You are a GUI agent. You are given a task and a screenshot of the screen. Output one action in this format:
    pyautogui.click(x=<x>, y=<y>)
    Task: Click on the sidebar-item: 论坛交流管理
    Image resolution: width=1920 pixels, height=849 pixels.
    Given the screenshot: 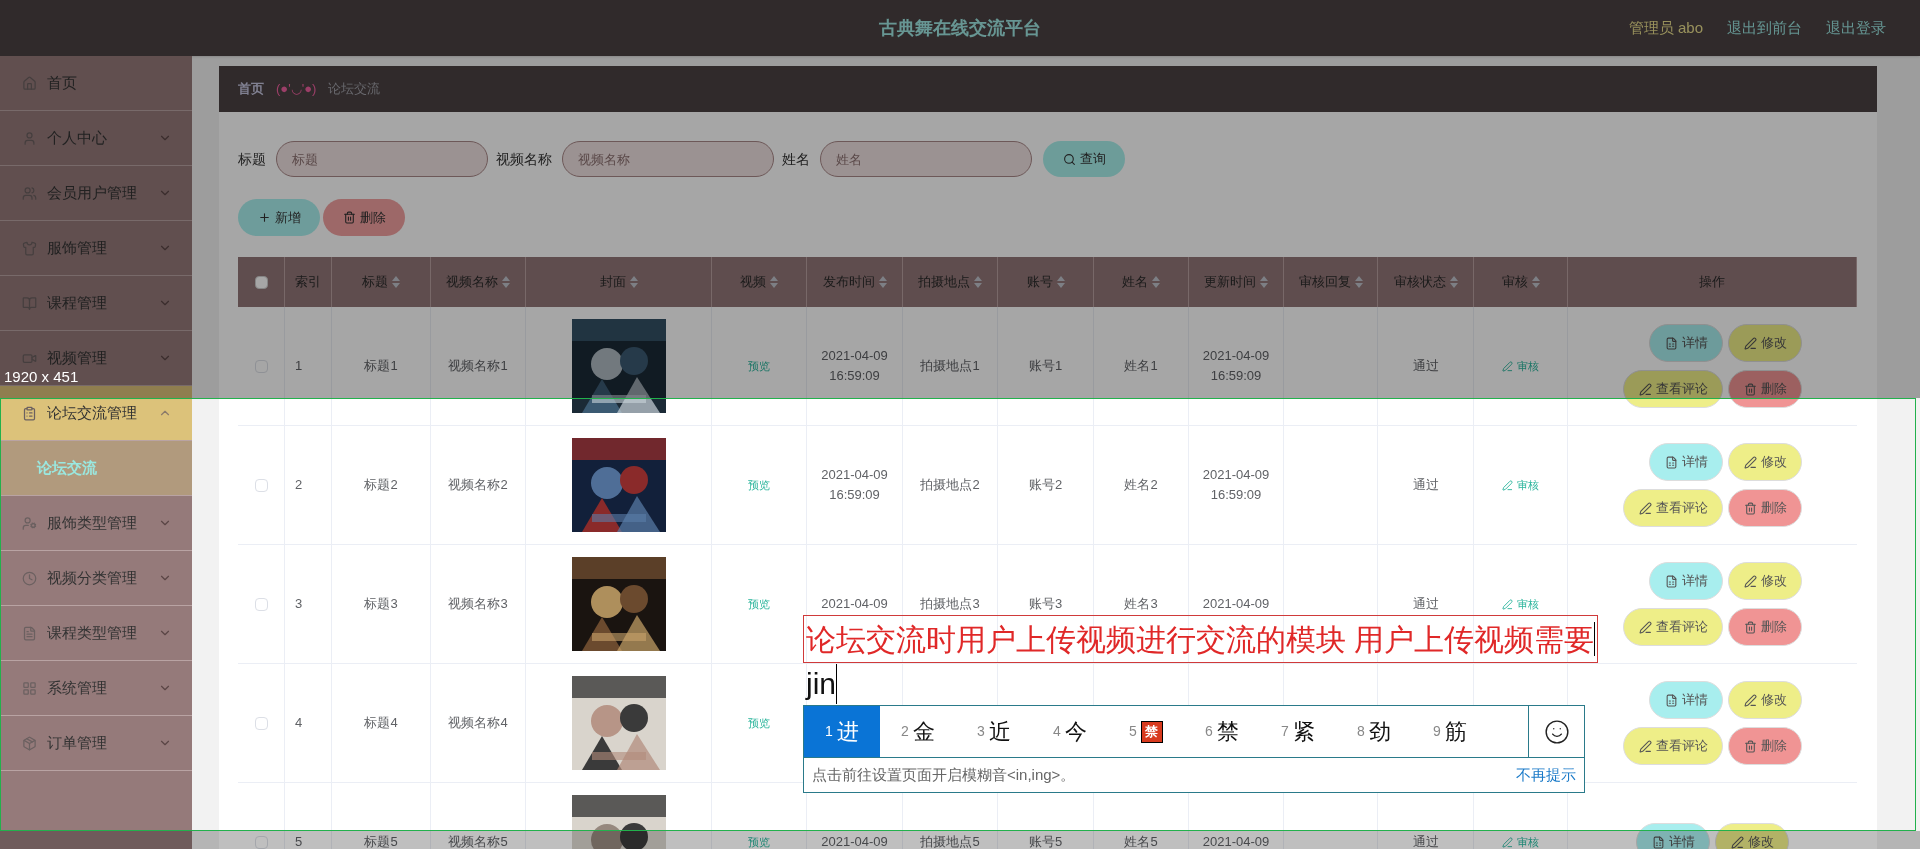 What is the action you would take?
    pyautogui.click(x=96, y=413)
    